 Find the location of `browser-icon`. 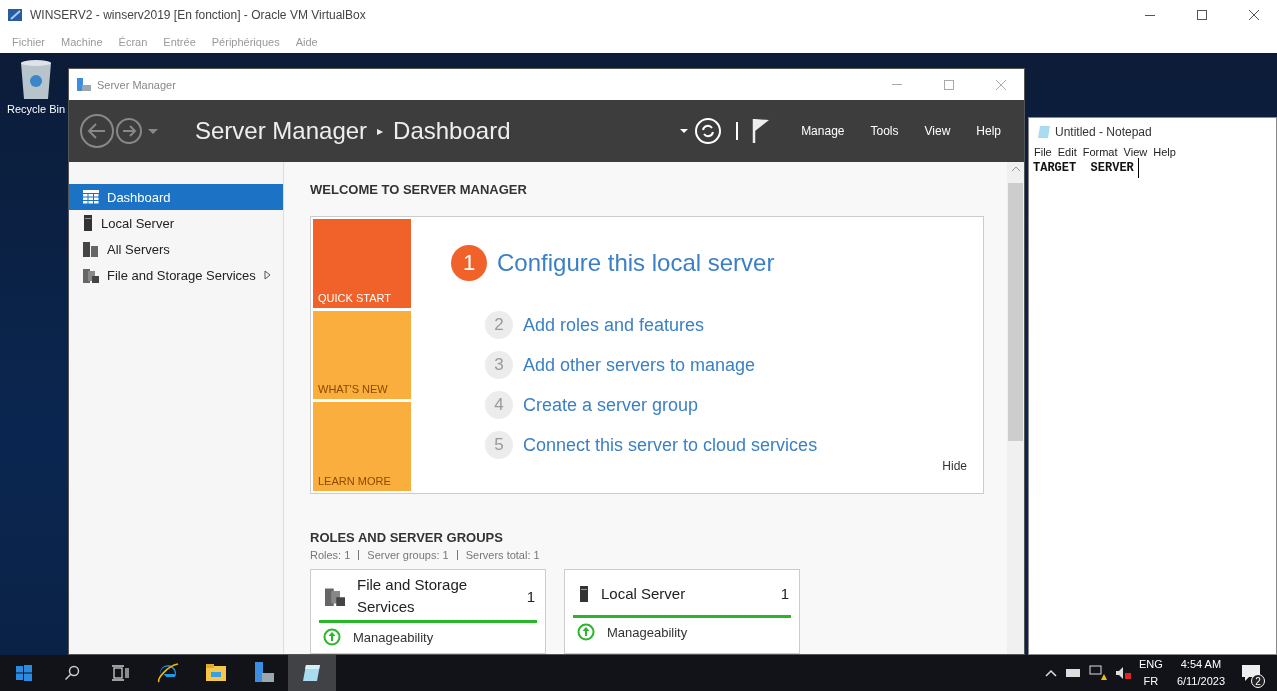

browser-icon is located at coordinates (168, 673).